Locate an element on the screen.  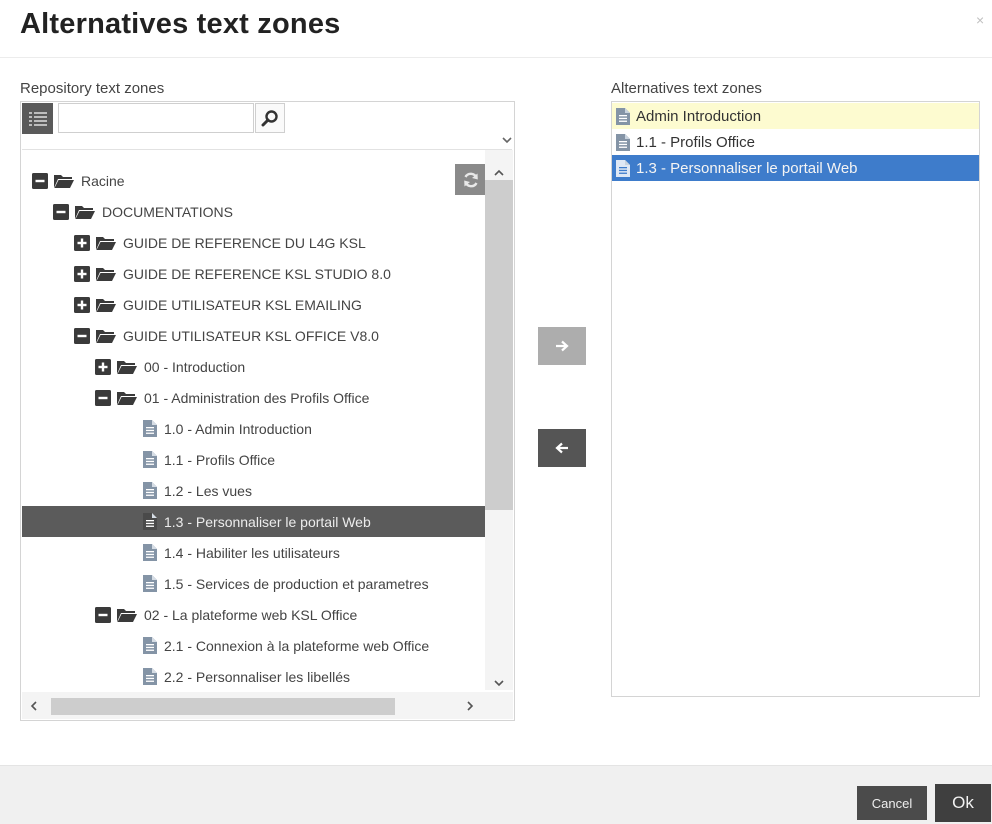
horizontal-scroll-thumb is located at coordinates (223, 706).